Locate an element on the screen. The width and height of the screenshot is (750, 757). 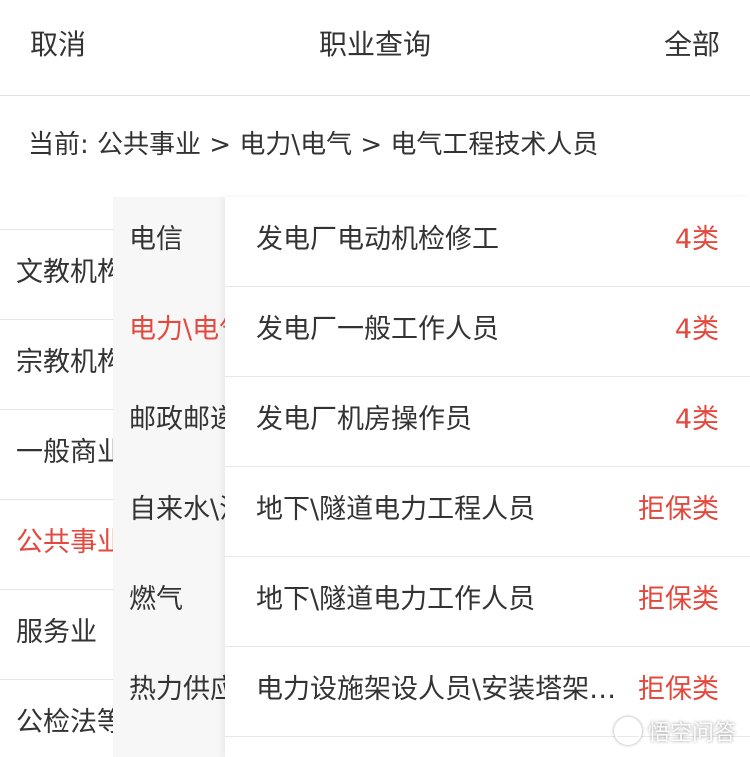
level1-item: 公检法等 is located at coordinates (56, 718).